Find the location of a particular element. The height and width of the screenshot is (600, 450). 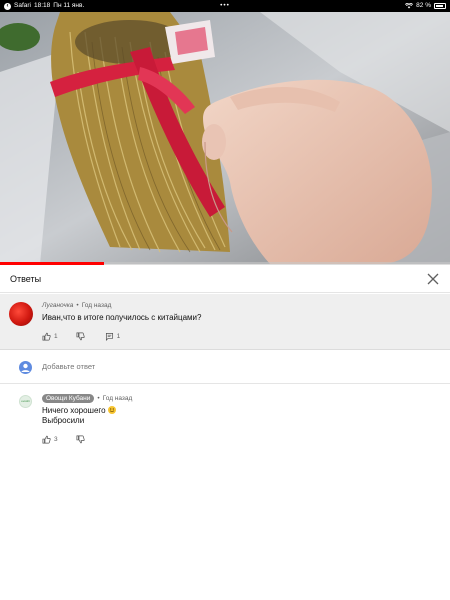

replies-title: Ответы is located at coordinates (26, 278).